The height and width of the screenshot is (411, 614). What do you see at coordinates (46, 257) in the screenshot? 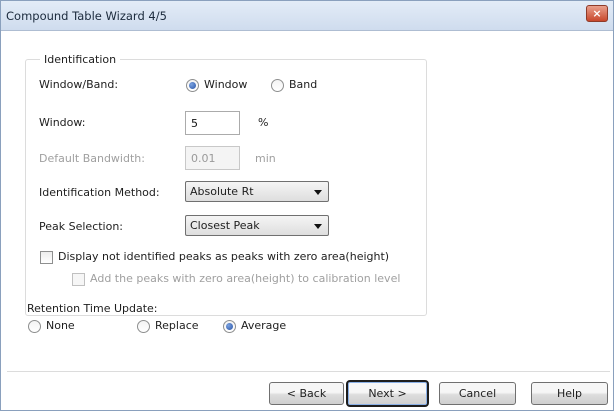
I see `display-zero-checkbox` at bounding box center [46, 257].